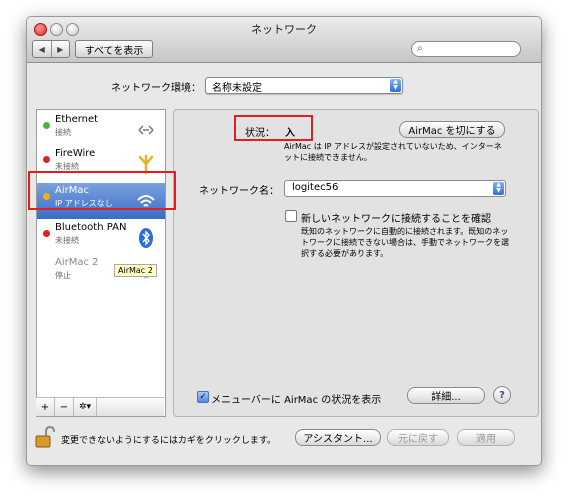 The width and height of the screenshot is (569, 501). I want to click on service-airmac: AirMac IP アドレスなし, so click(101, 201).